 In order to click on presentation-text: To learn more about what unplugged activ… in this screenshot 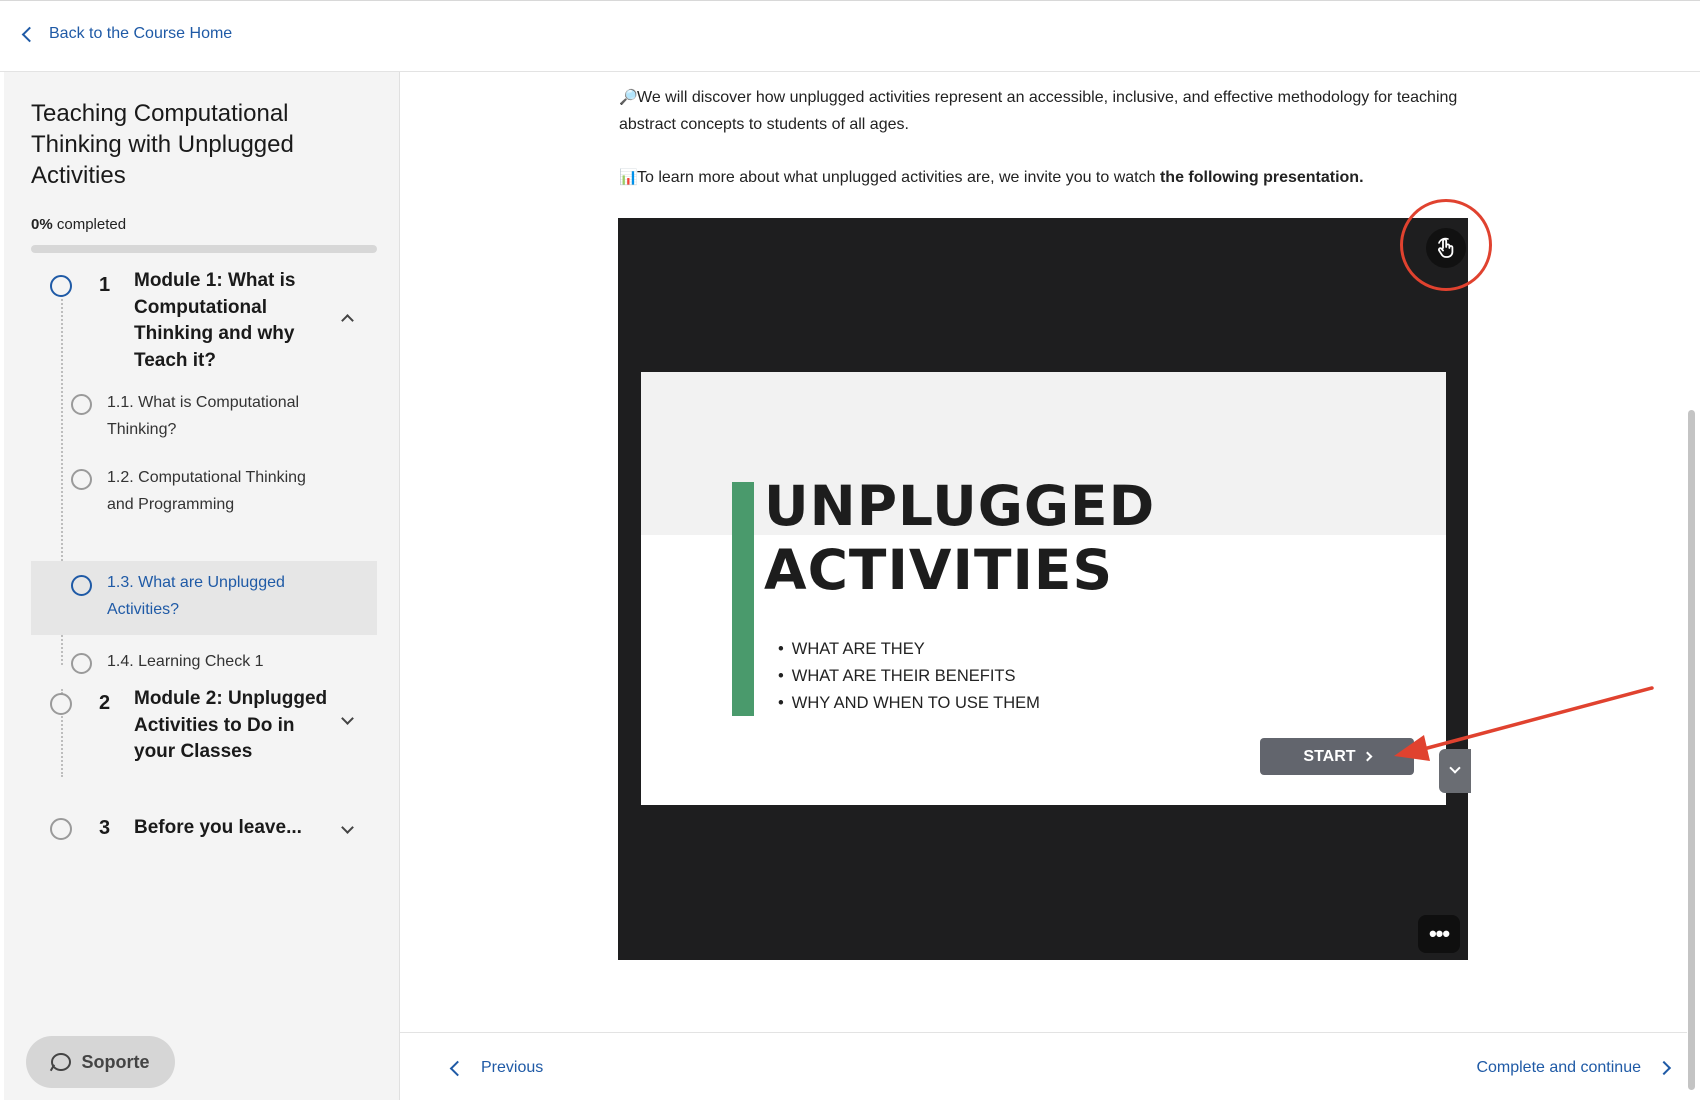, I will do `click(898, 177)`.